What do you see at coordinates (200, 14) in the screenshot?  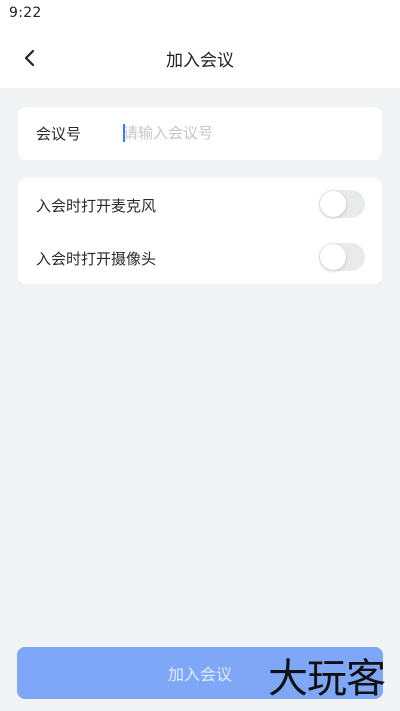 I see `status-bar: 9:22` at bounding box center [200, 14].